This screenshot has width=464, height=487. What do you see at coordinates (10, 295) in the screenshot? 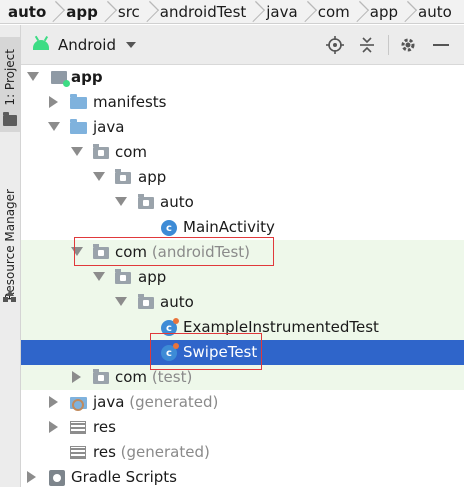
I see `resource-manager-icon` at bounding box center [10, 295].